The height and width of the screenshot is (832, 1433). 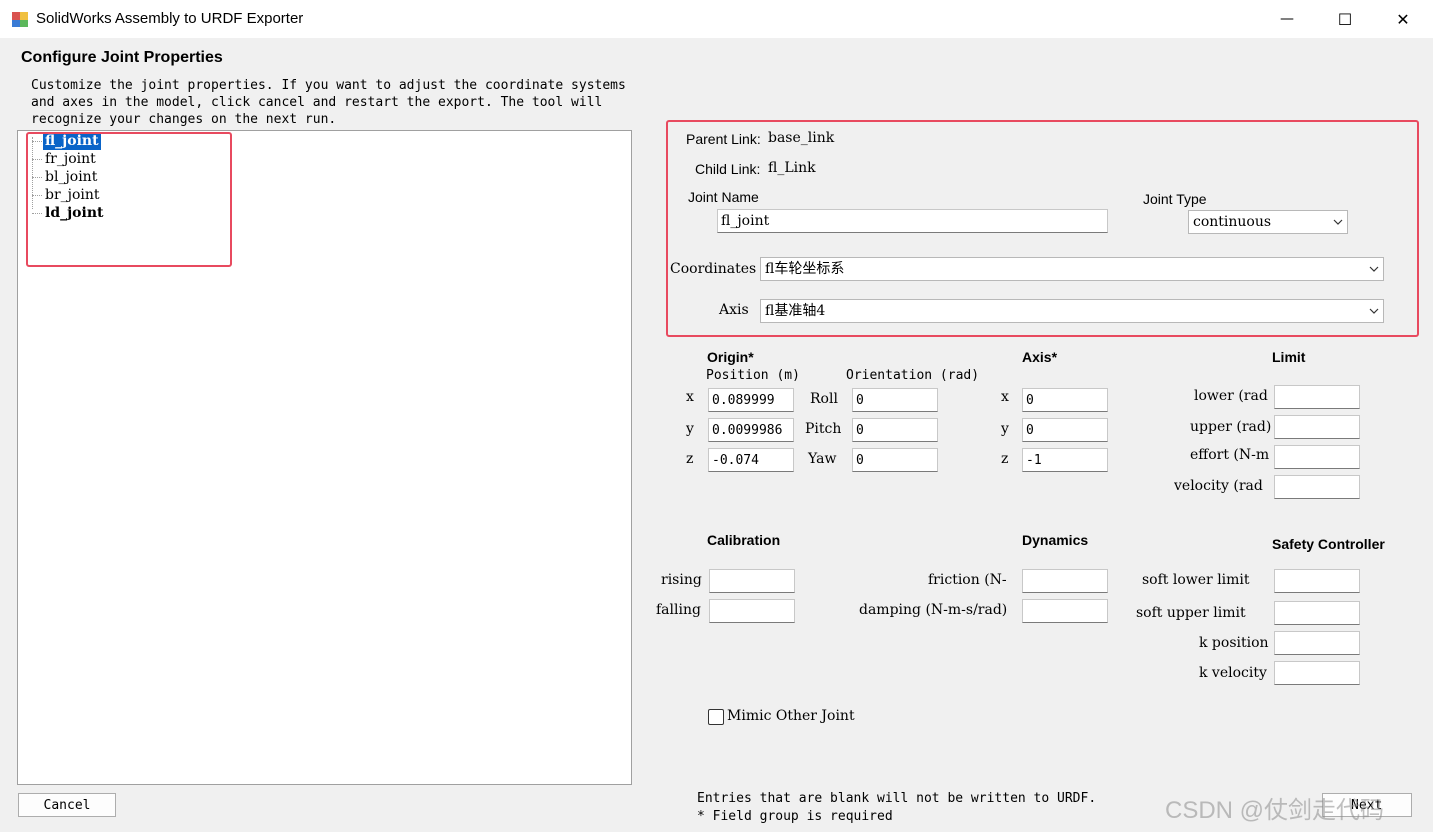 What do you see at coordinates (751, 430) in the screenshot?
I see `origin-y-input` at bounding box center [751, 430].